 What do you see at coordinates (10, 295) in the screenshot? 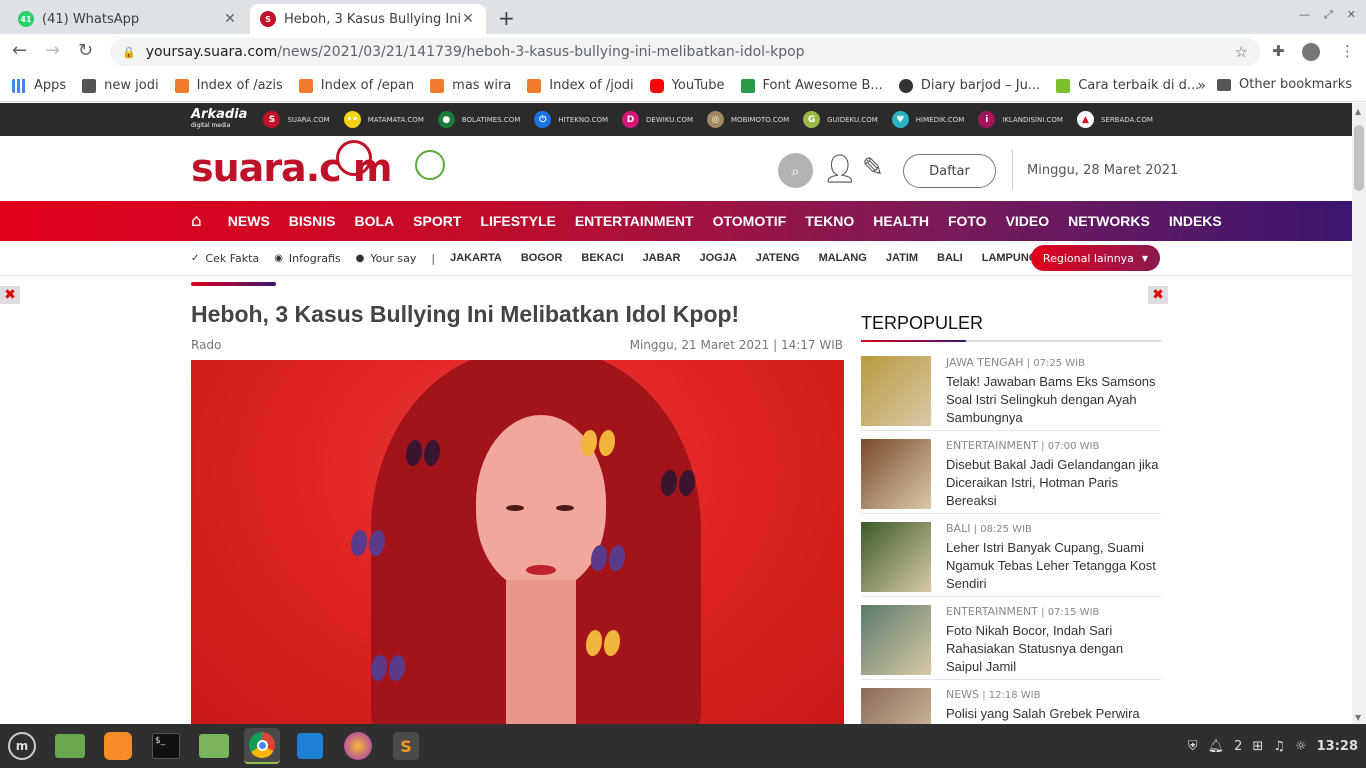
I see `close-ad-left-icon: ✖` at bounding box center [10, 295].